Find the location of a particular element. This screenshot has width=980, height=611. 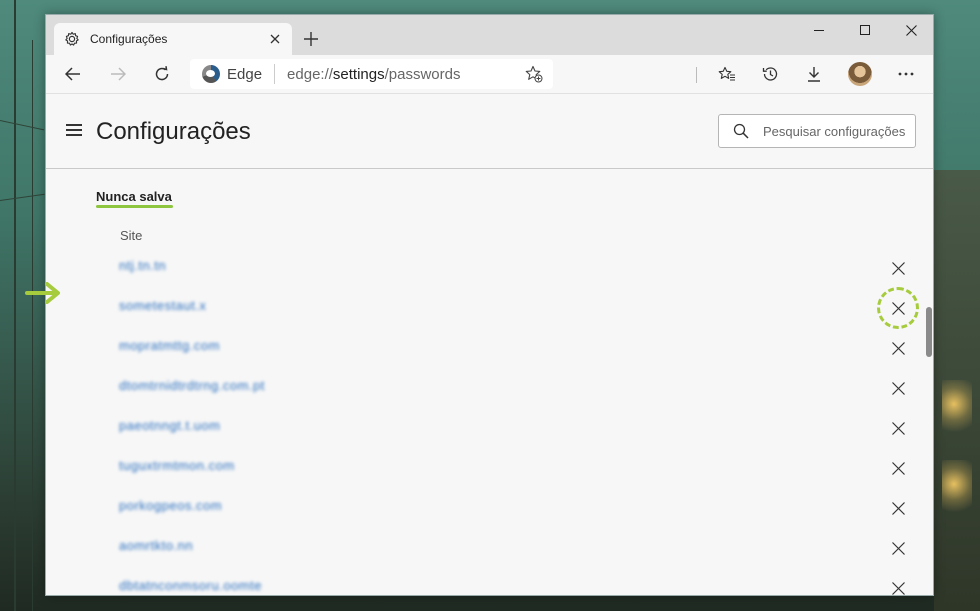

history-button is located at coordinates (770, 74).